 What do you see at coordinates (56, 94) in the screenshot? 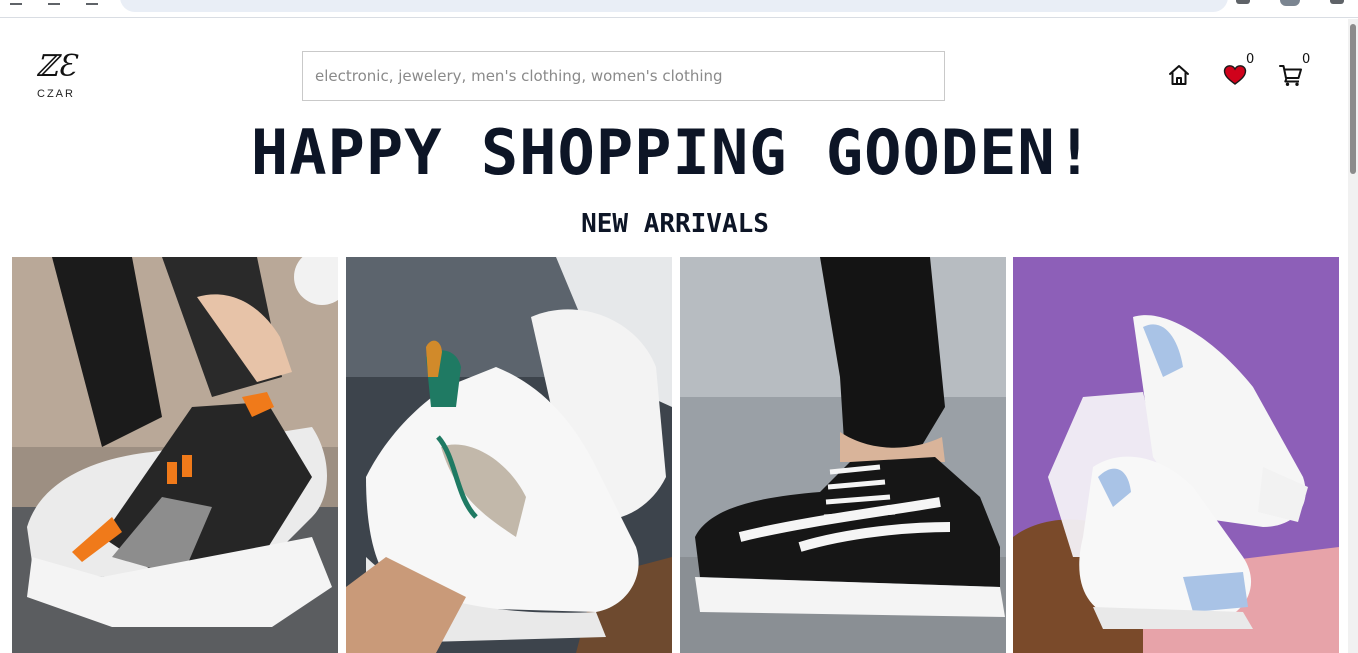
I see `logo-name: CZAR` at bounding box center [56, 94].